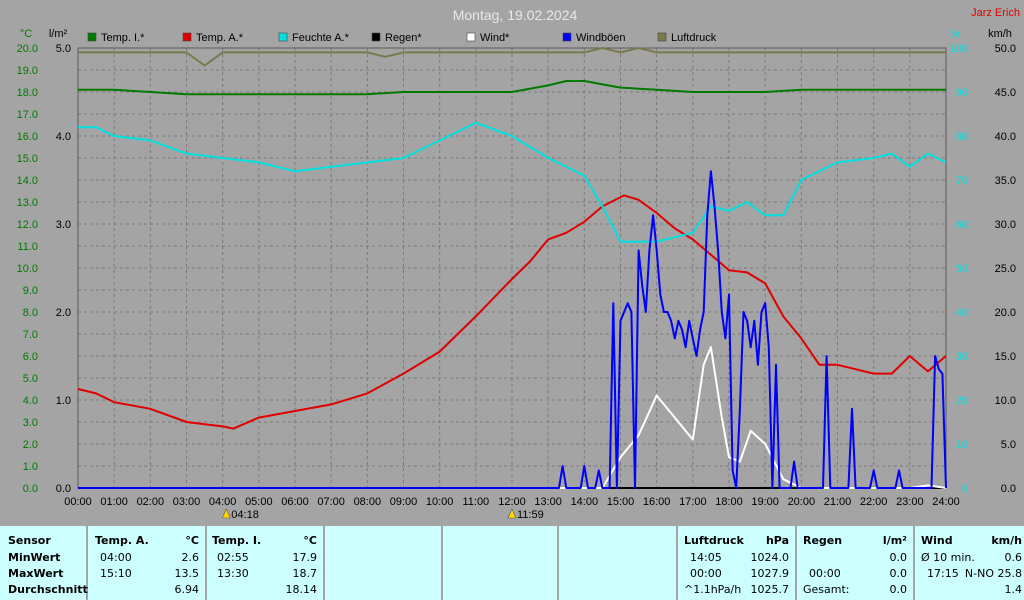 Image resolution: width=1024 pixels, height=600 pixels. Describe the element at coordinates (714, 540) in the screenshot. I see `stats-luftdruck-header: Luftdruck` at that location.